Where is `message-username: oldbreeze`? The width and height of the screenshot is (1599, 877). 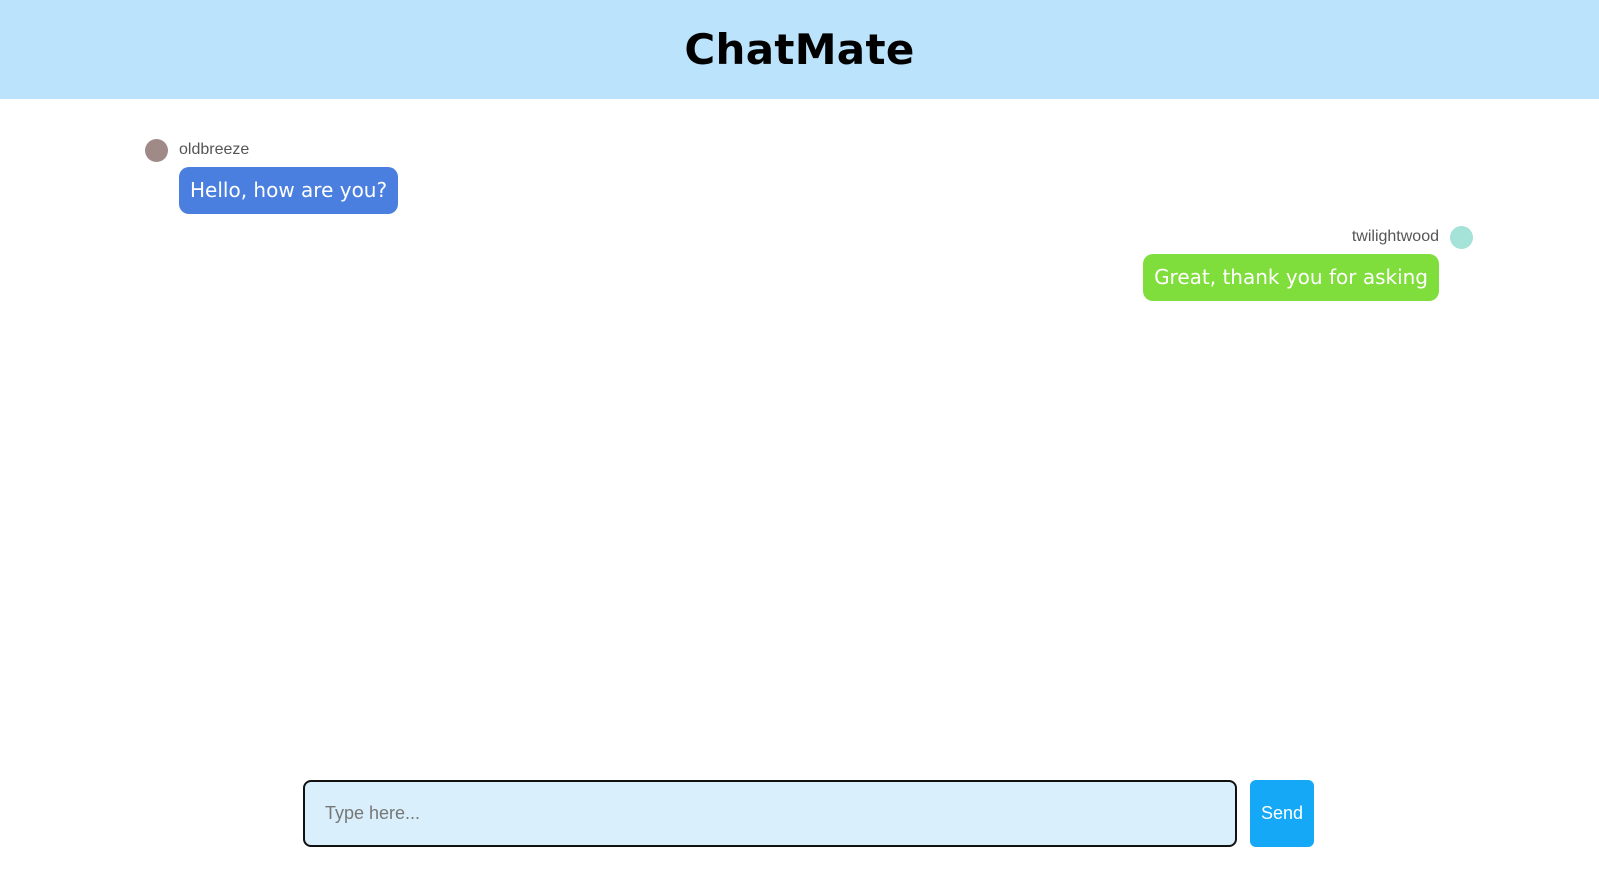 message-username: oldbreeze is located at coordinates (214, 149).